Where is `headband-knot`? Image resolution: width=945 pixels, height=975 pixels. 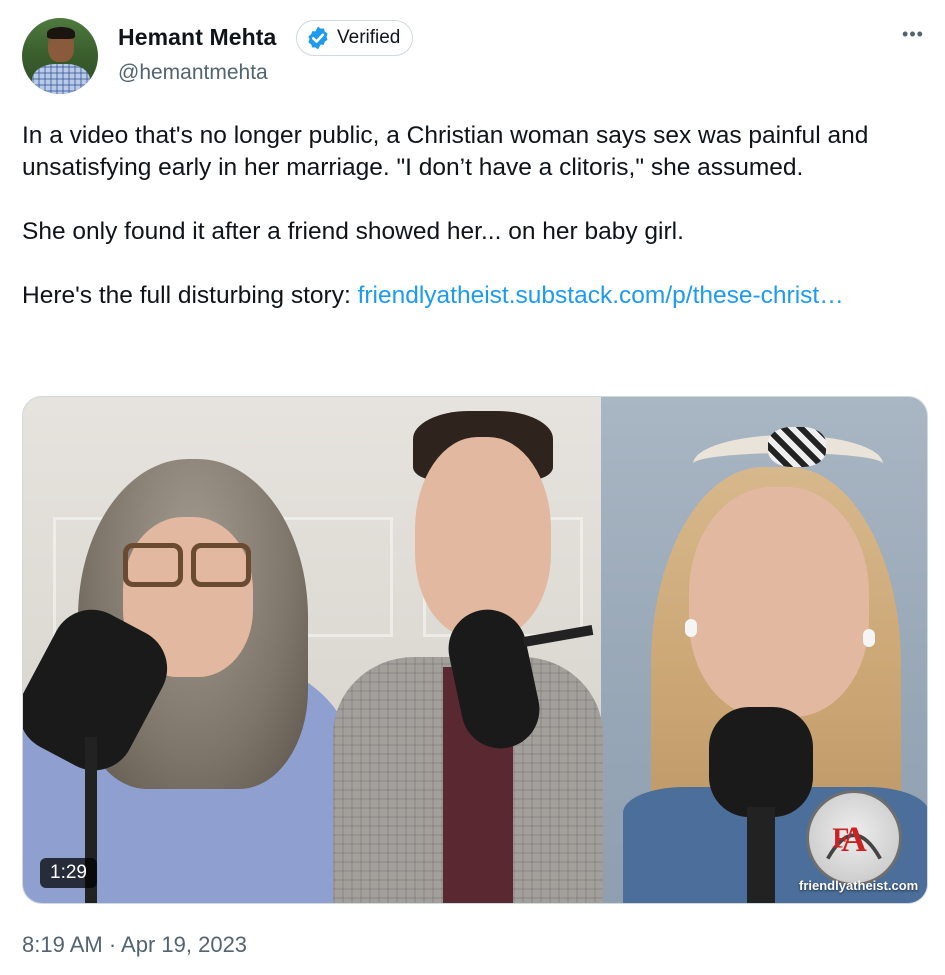
headband-knot is located at coordinates (797, 447).